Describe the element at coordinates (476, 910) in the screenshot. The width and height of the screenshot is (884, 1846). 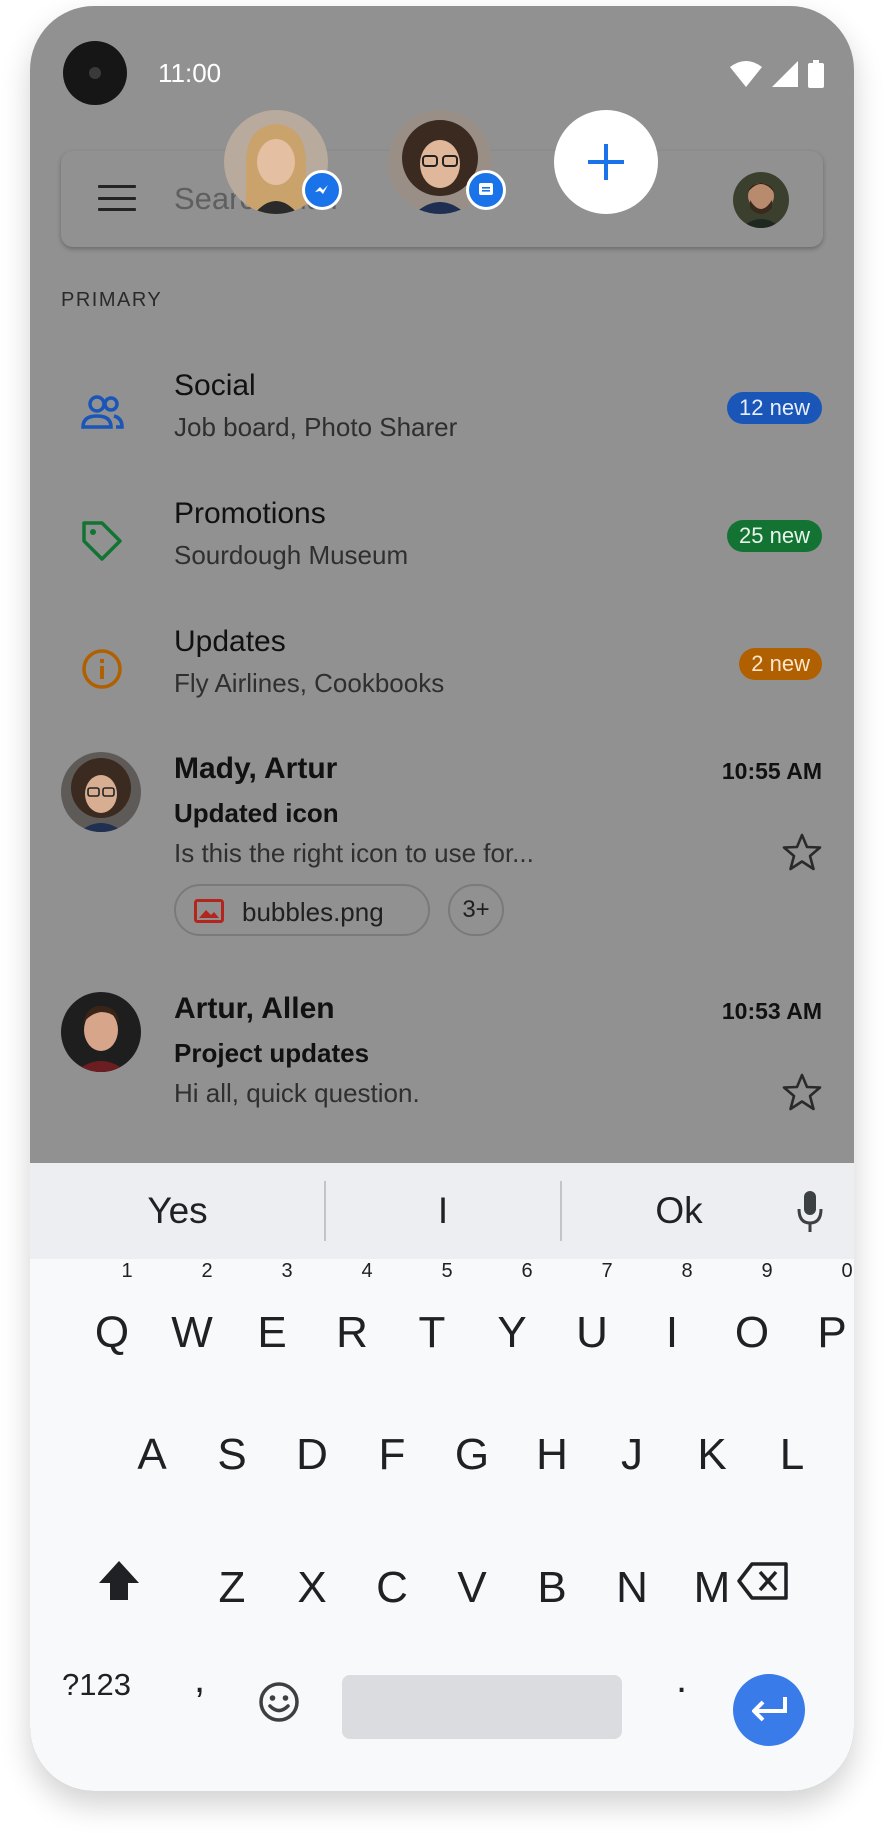
I see `more-attachments-chip: 3+` at that location.